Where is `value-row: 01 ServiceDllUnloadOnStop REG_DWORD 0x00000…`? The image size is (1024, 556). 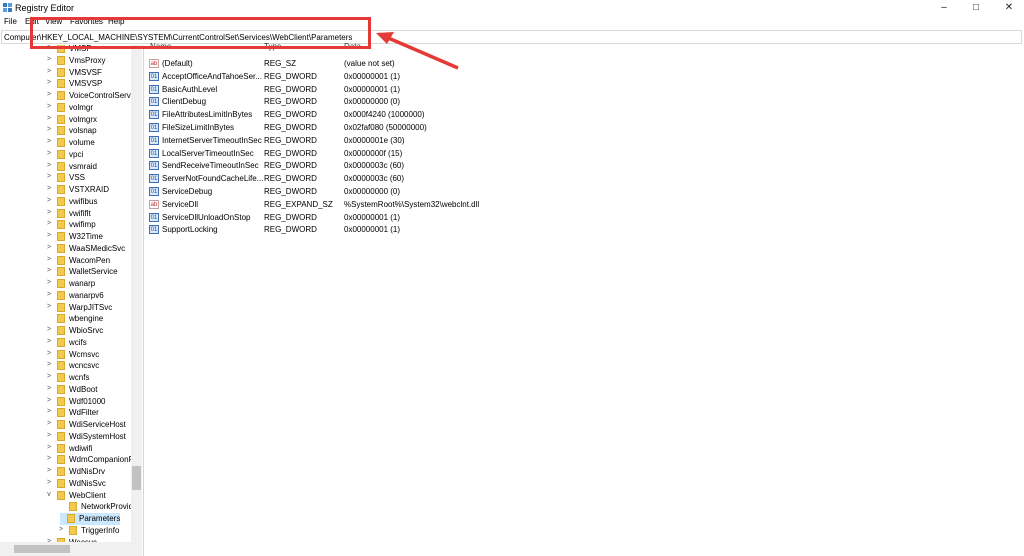 value-row: 01 ServiceDllUnloadOnStop REG_DWORD 0x00000… is located at coordinates (346, 218).